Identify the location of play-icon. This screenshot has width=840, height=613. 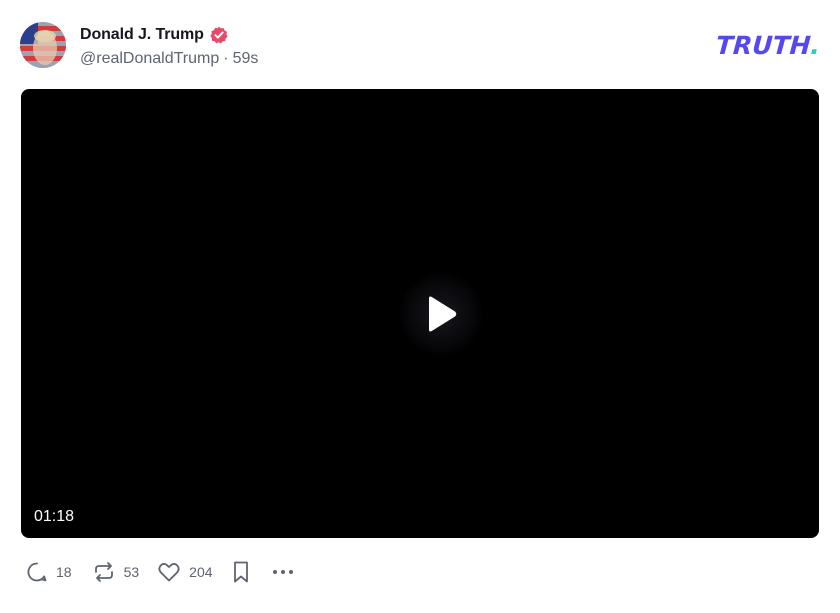
(443, 314).